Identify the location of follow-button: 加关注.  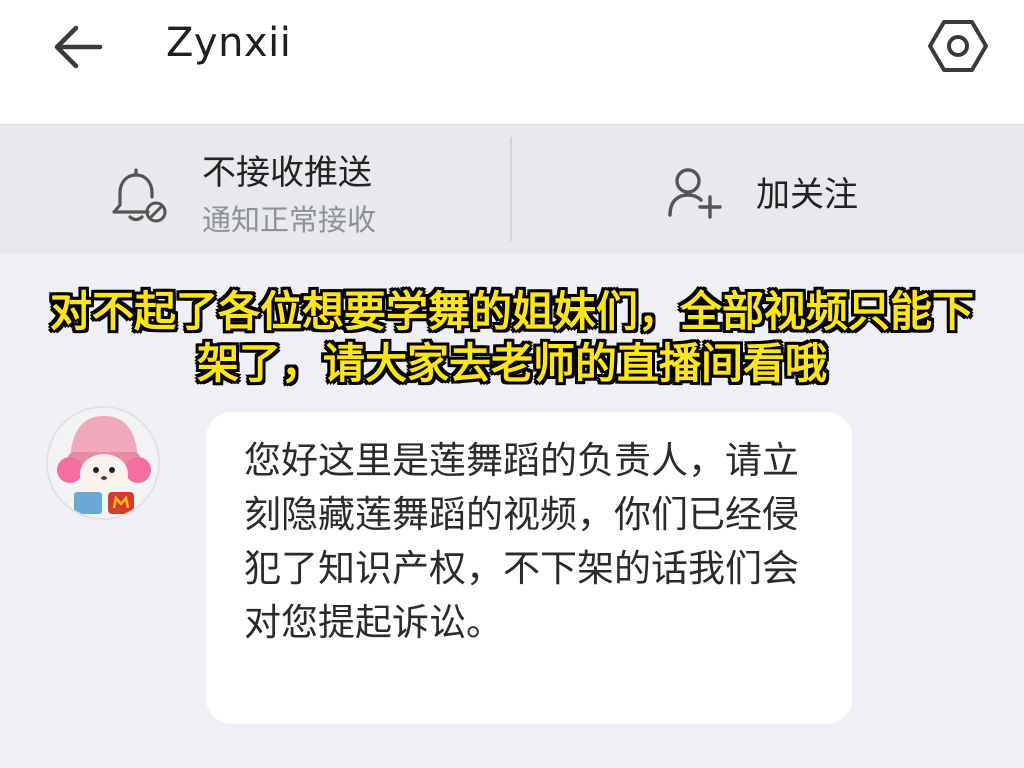
(784, 190).